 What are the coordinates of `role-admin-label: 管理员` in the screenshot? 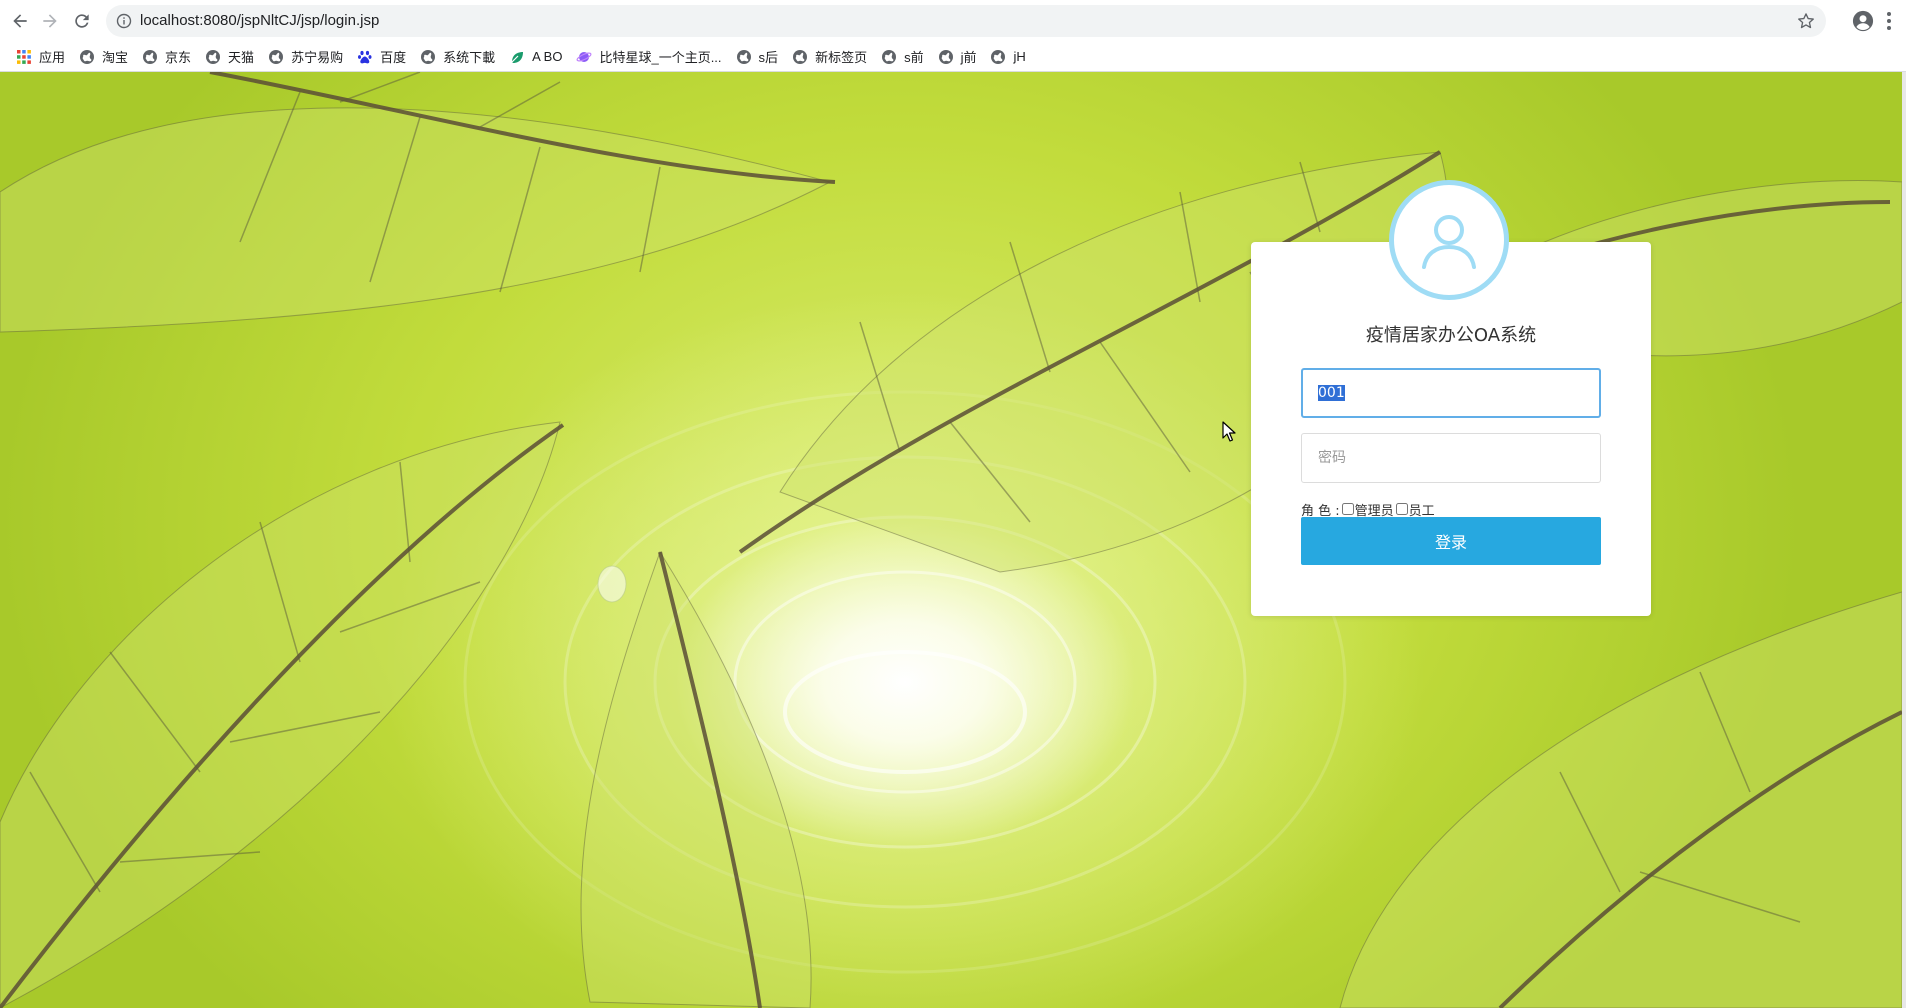 It's located at (1374, 511).